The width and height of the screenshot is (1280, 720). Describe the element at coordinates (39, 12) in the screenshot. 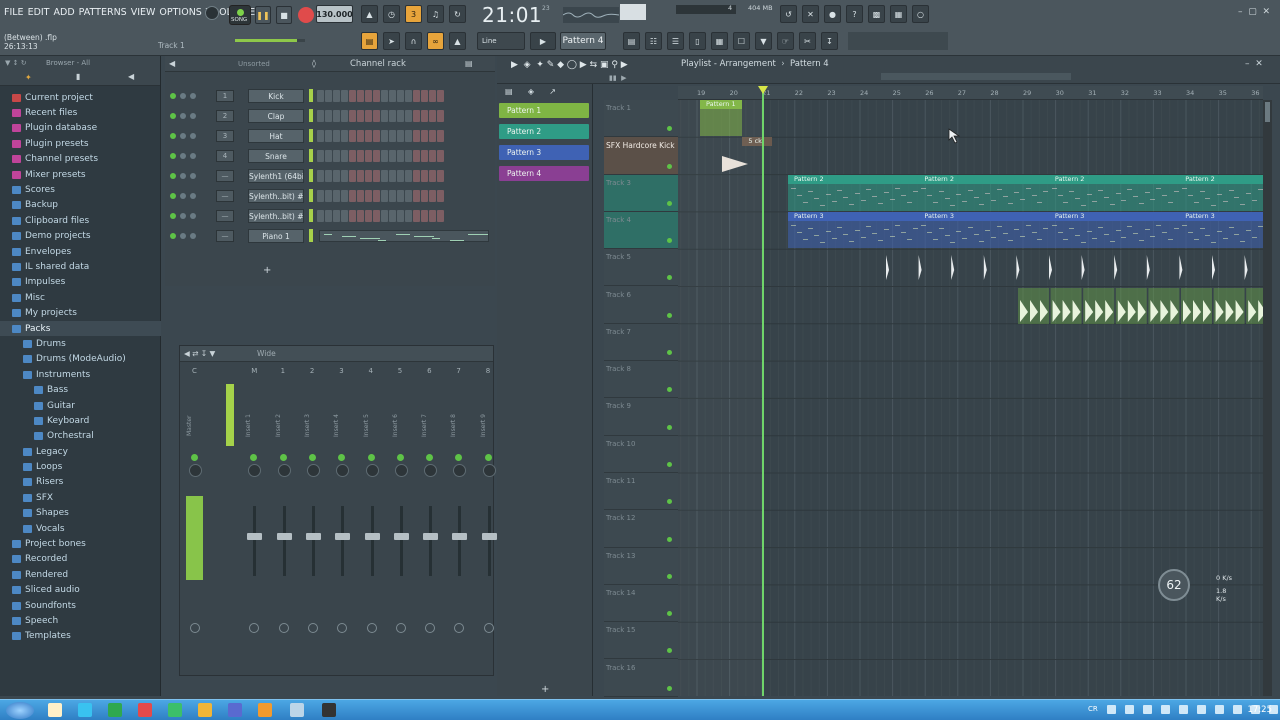

I see `menu-edit: EDIT` at that location.